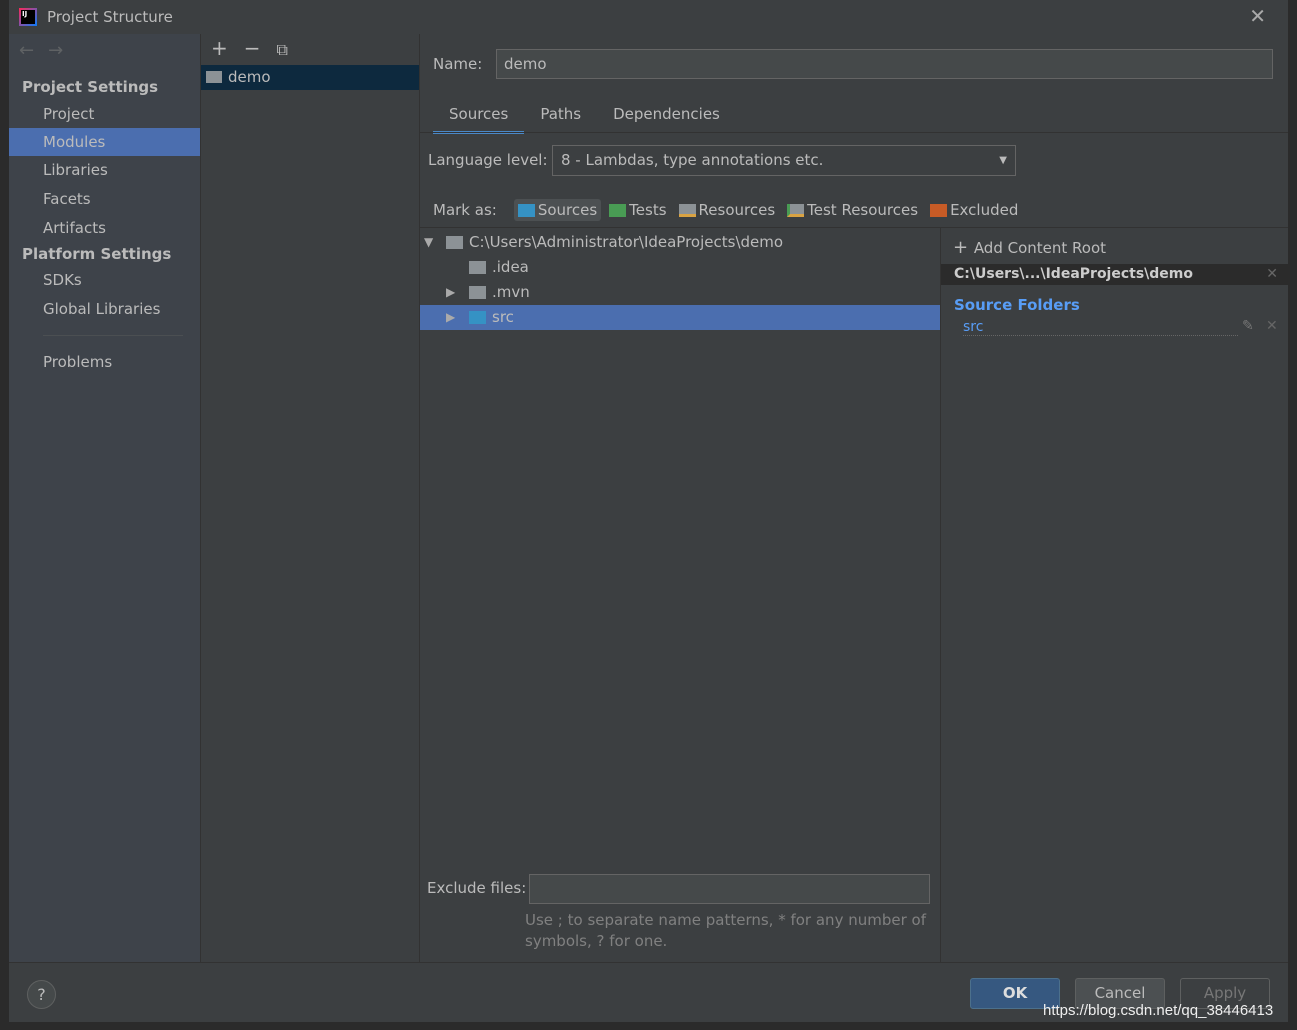 The width and height of the screenshot is (1297, 1030). What do you see at coordinates (884, 64) in the screenshot?
I see `name-input: demo` at bounding box center [884, 64].